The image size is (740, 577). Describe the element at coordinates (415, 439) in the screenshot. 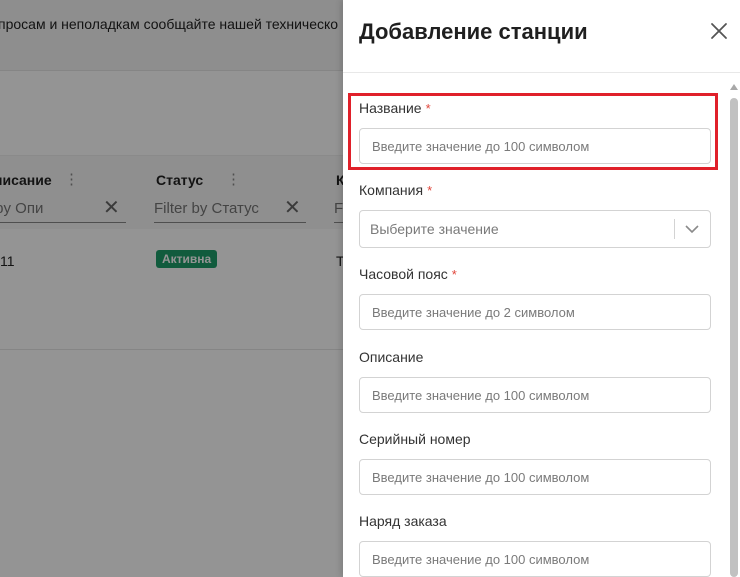

I see `serial-label: Серийный номер` at that location.